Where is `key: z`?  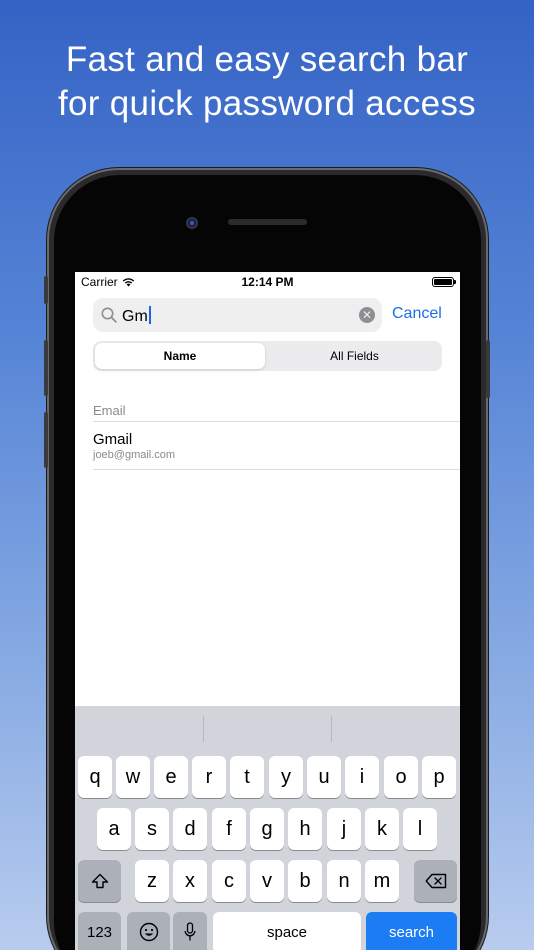
key: z is located at coordinates (152, 881).